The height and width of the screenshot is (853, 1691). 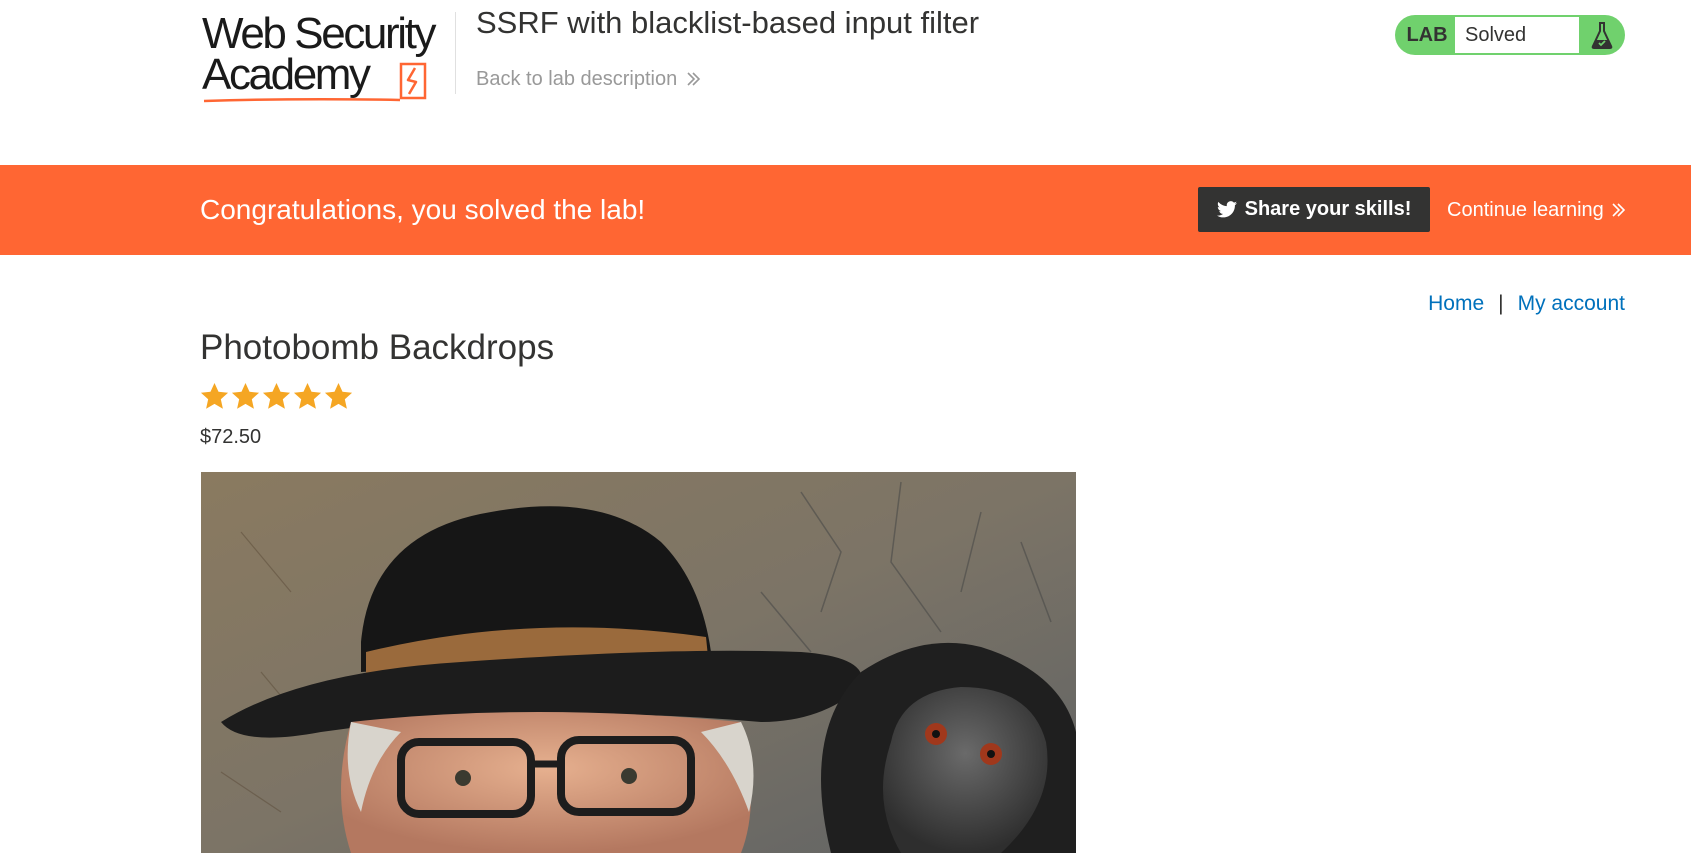 What do you see at coordinates (1602, 35) in the screenshot?
I see `flask-icon` at bounding box center [1602, 35].